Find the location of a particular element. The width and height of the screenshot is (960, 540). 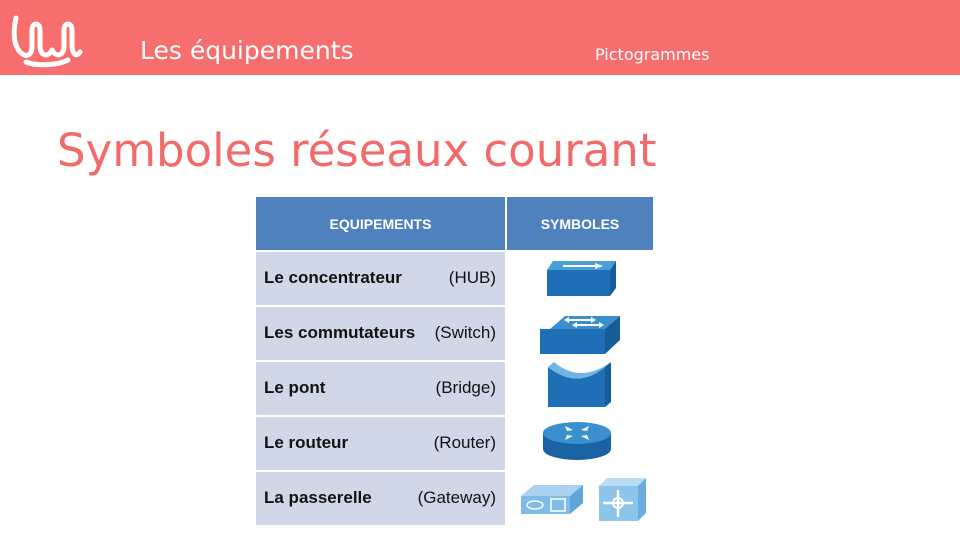

hub-icon is located at coordinates (581, 278).